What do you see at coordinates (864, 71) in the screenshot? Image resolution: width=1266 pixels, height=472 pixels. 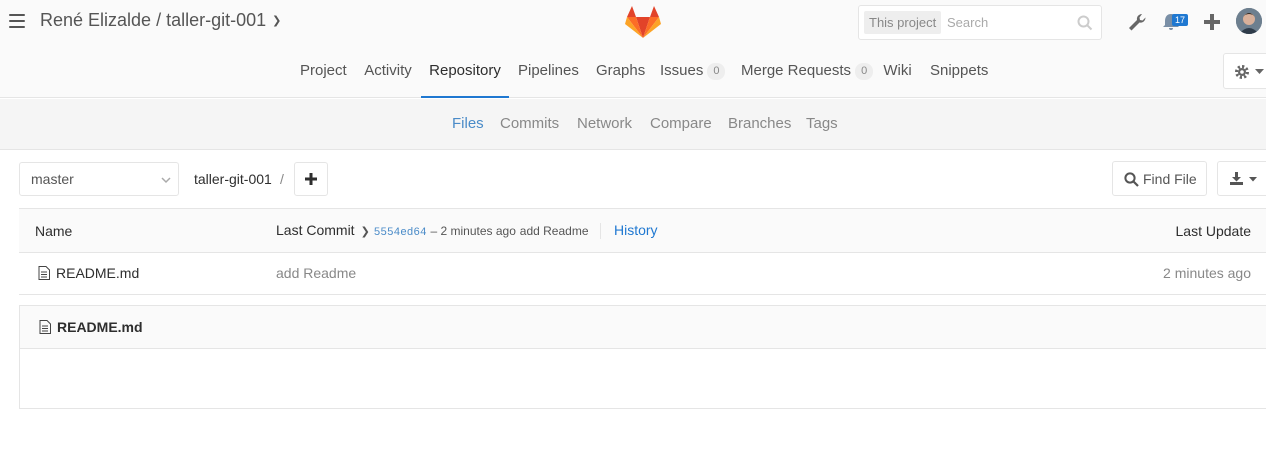 I see `merge-requests-count-badge: 0` at bounding box center [864, 71].